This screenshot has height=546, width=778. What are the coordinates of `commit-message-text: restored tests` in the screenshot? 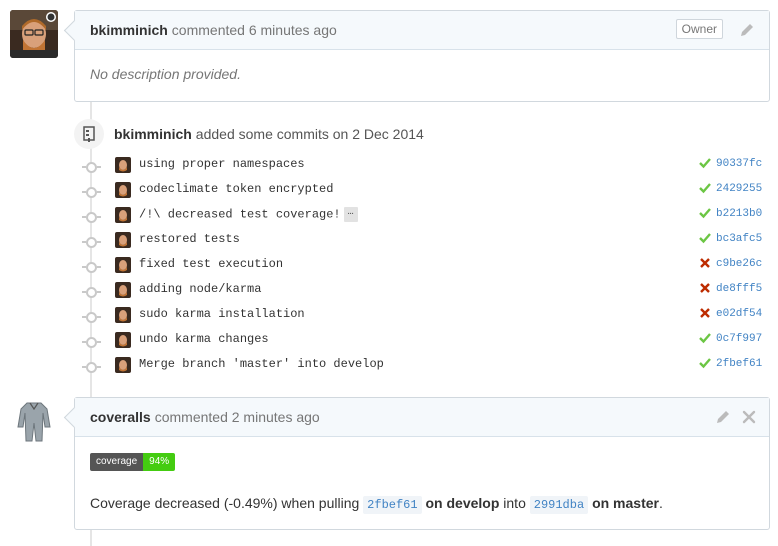 It's located at (189, 239).